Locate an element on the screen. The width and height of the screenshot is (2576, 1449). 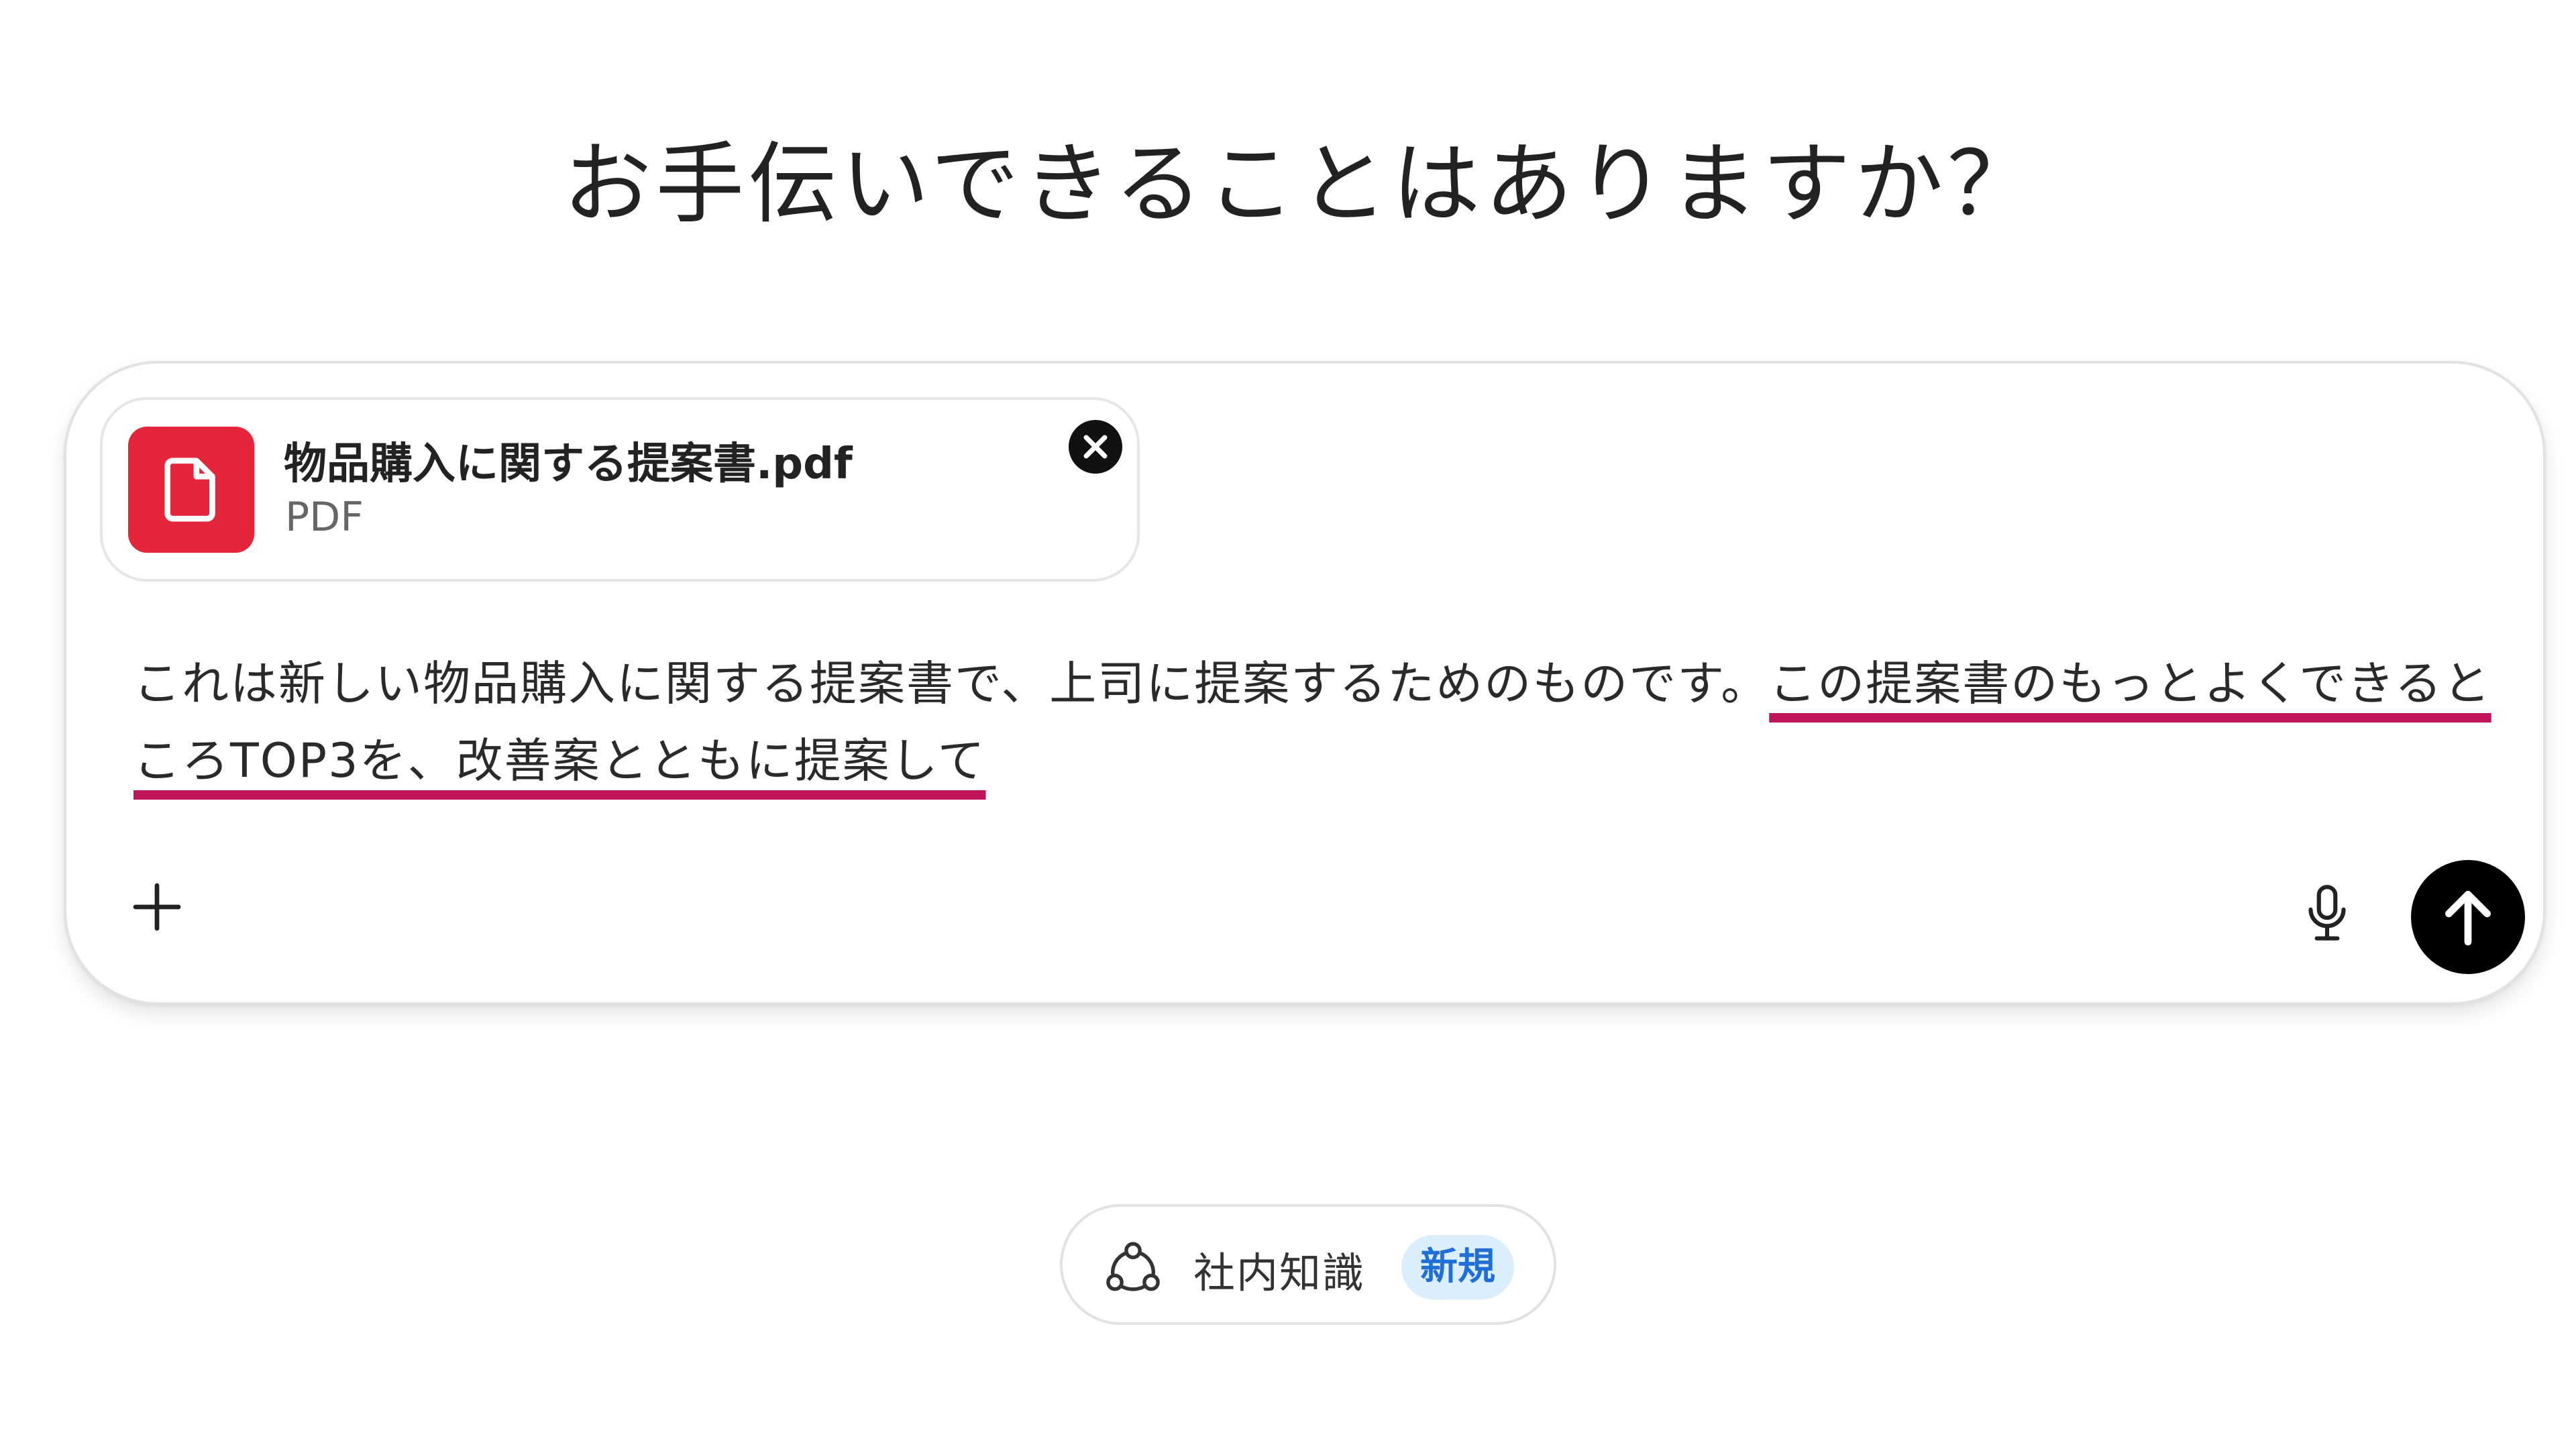
close-icon is located at coordinates (1095, 447).